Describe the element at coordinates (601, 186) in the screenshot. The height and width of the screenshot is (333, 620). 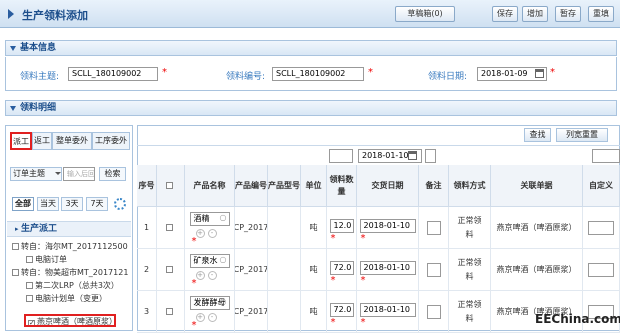
I see `col-header-custom: 自定义` at that location.